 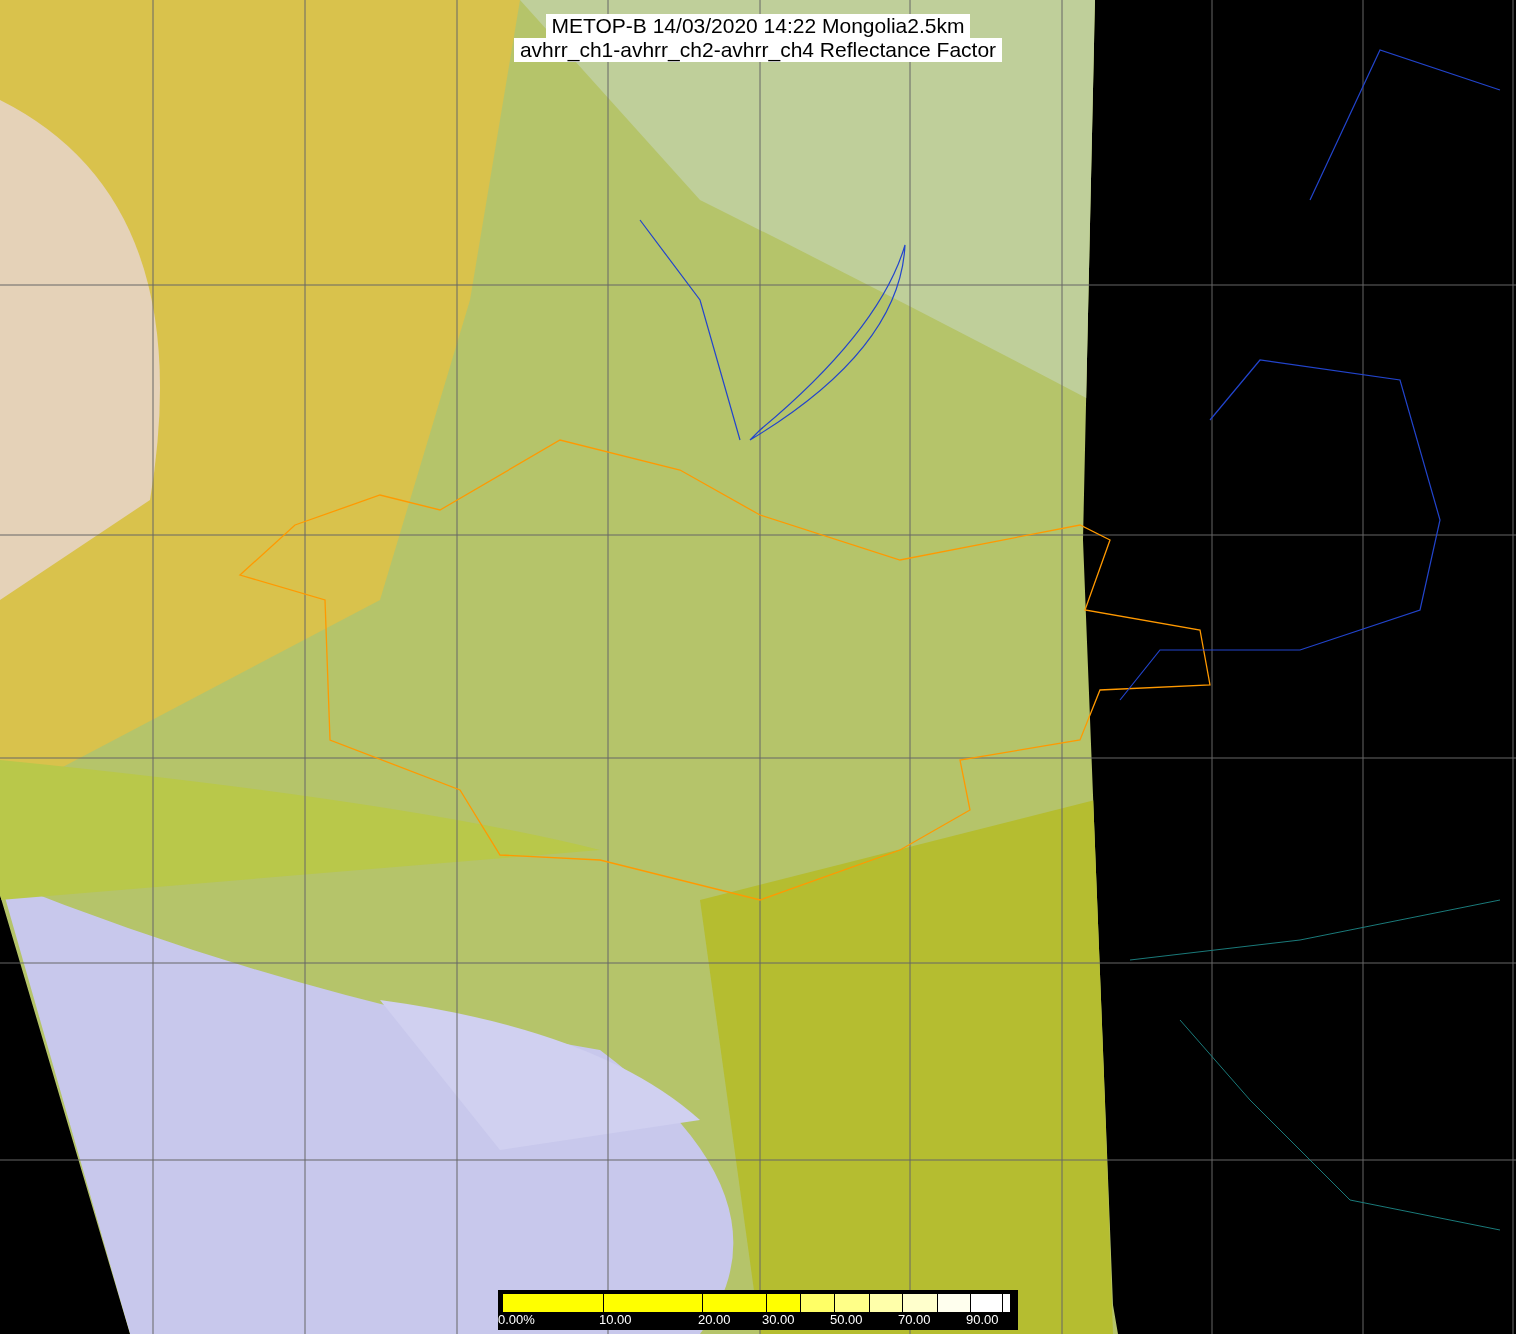 What do you see at coordinates (615, 1320) in the screenshot?
I see `scale-label: 10.00` at bounding box center [615, 1320].